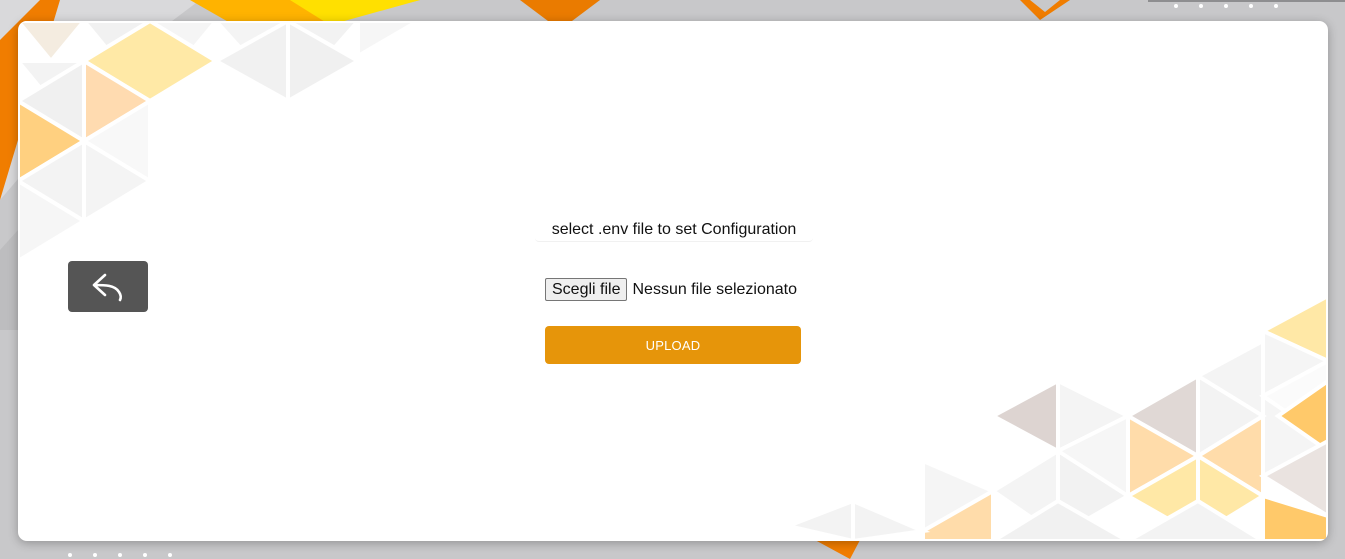 The height and width of the screenshot is (559, 1345). Describe the element at coordinates (586, 289) in the screenshot. I see `choose-file-button: Scegli file` at that location.